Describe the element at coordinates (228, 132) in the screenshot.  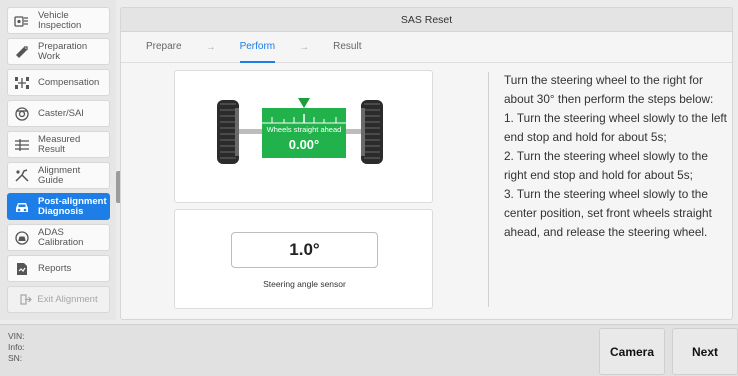
I see `left-tire-icon` at that location.